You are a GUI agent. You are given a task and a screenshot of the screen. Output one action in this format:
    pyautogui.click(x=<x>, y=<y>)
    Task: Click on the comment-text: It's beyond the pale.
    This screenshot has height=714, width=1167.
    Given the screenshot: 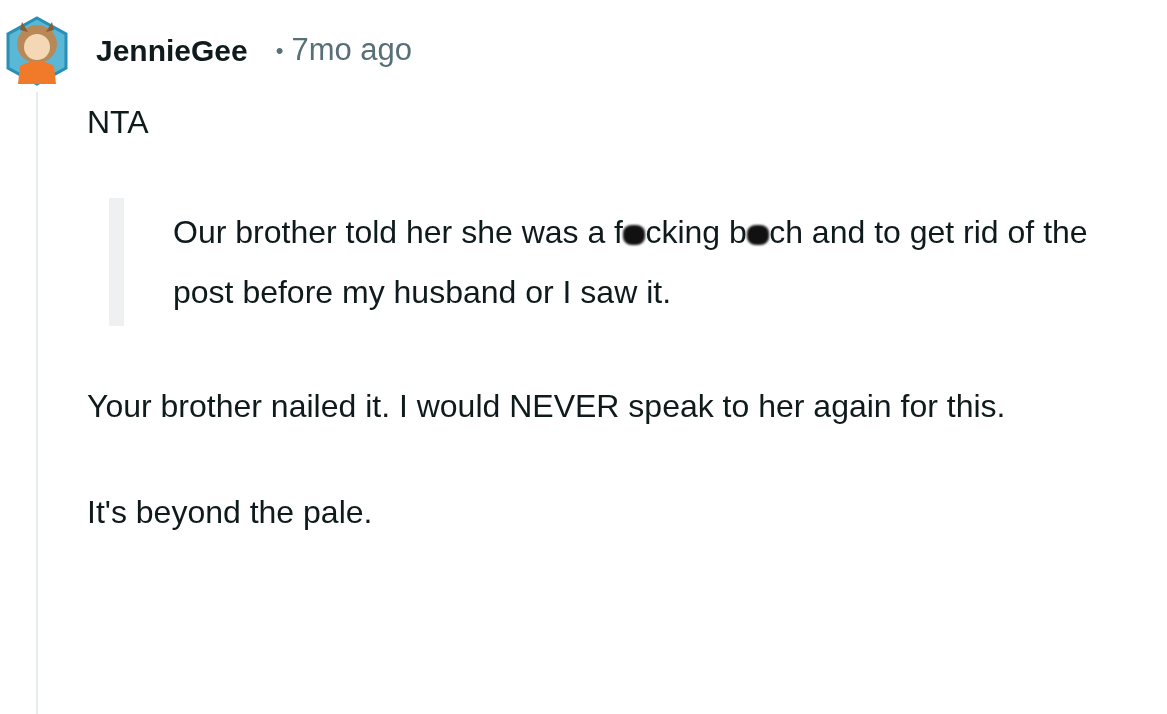 What is the action you would take?
    pyautogui.click(x=230, y=512)
    